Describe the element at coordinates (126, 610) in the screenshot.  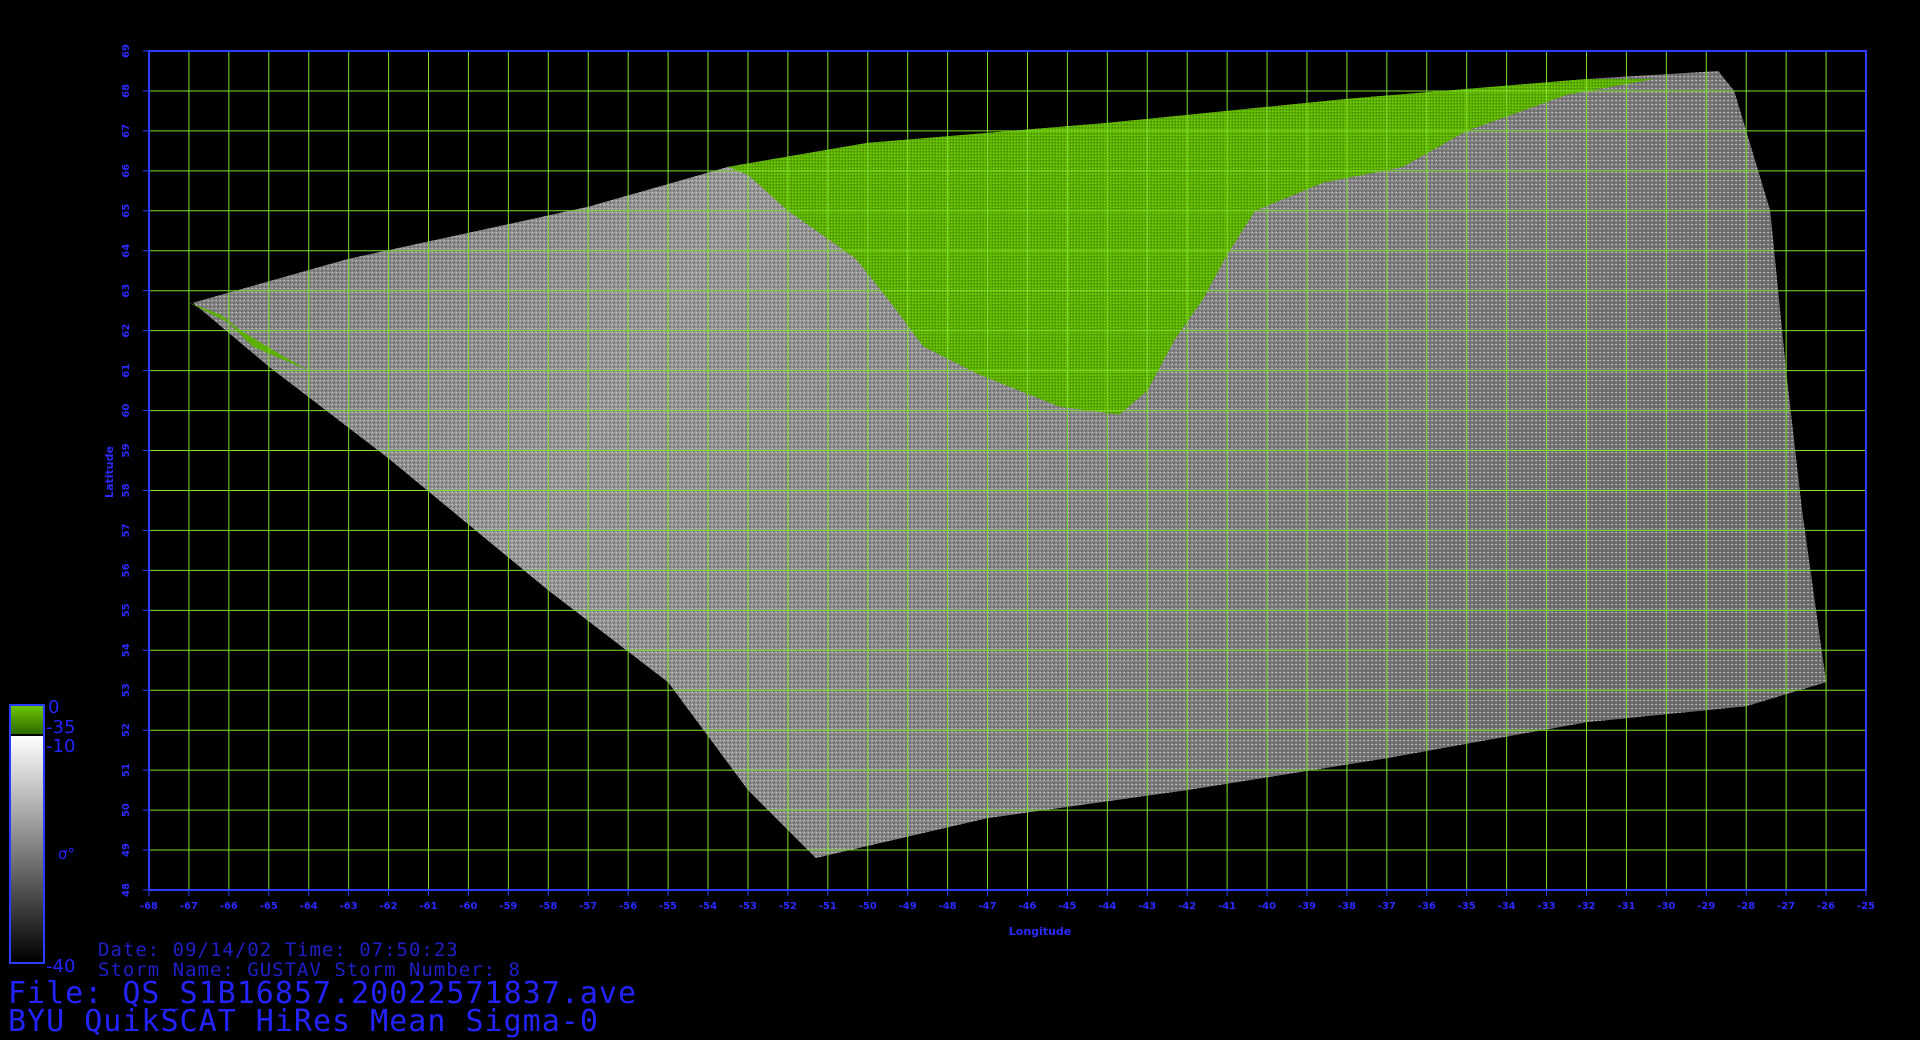
I see `y-tick-label: 55` at that location.